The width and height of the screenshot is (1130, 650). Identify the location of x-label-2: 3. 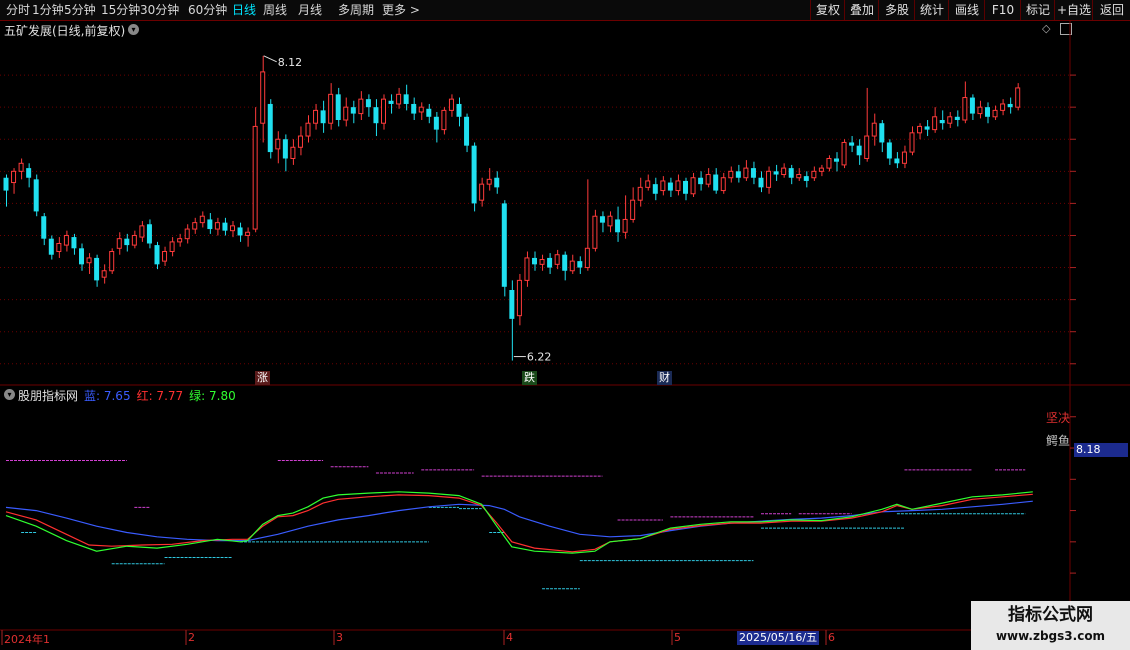
(339, 637).